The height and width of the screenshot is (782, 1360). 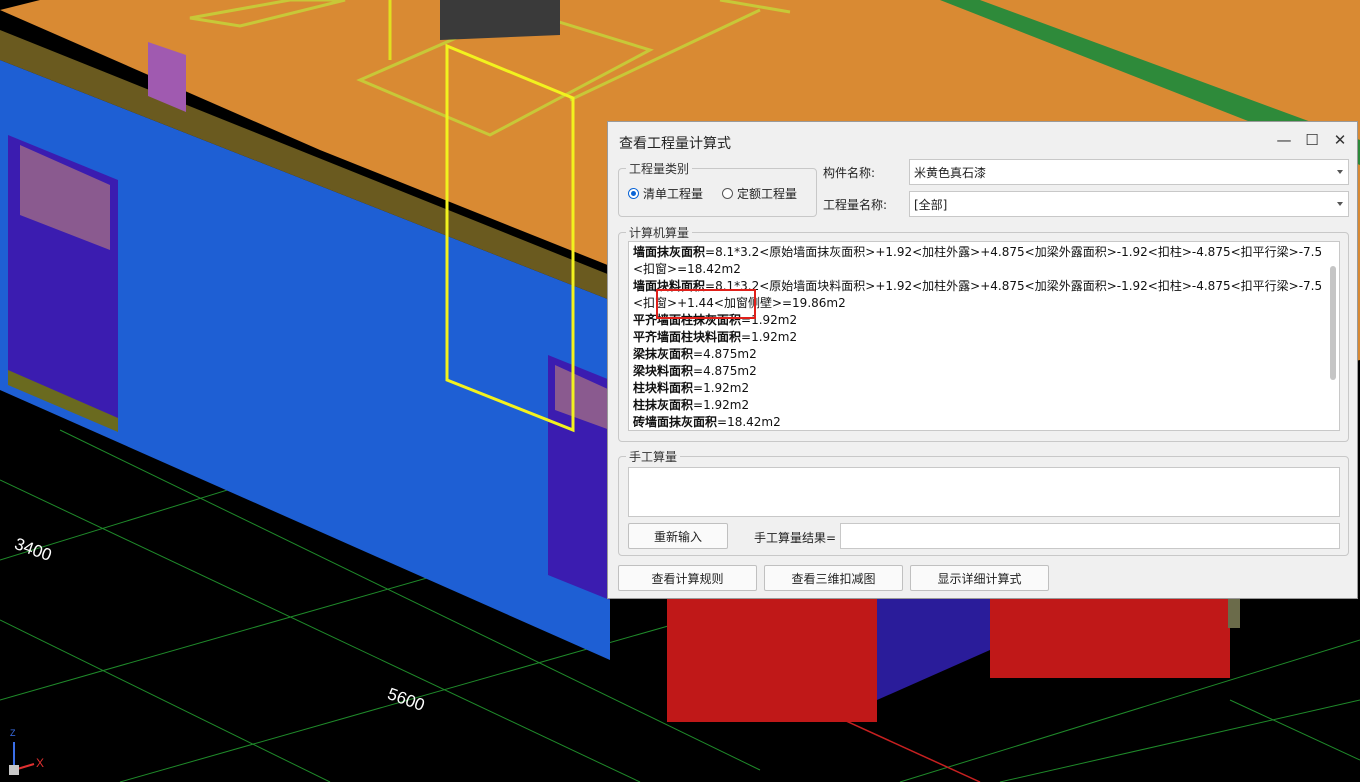 What do you see at coordinates (633, 193) in the screenshot?
I see `radio-checked-icon` at bounding box center [633, 193].